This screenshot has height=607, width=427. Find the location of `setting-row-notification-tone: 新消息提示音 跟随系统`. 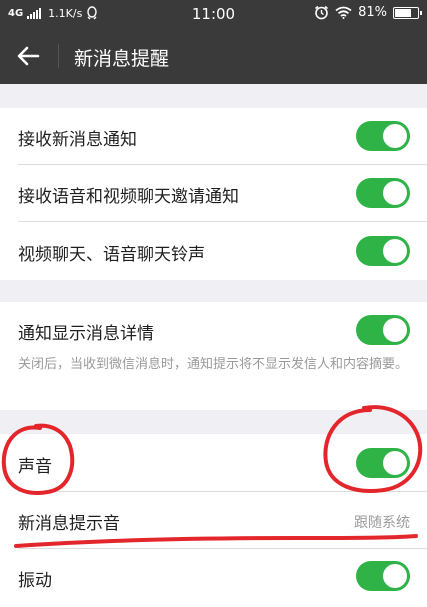

setting-row-notification-tone: 新消息提示音 跟随系统 is located at coordinates (213, 520).